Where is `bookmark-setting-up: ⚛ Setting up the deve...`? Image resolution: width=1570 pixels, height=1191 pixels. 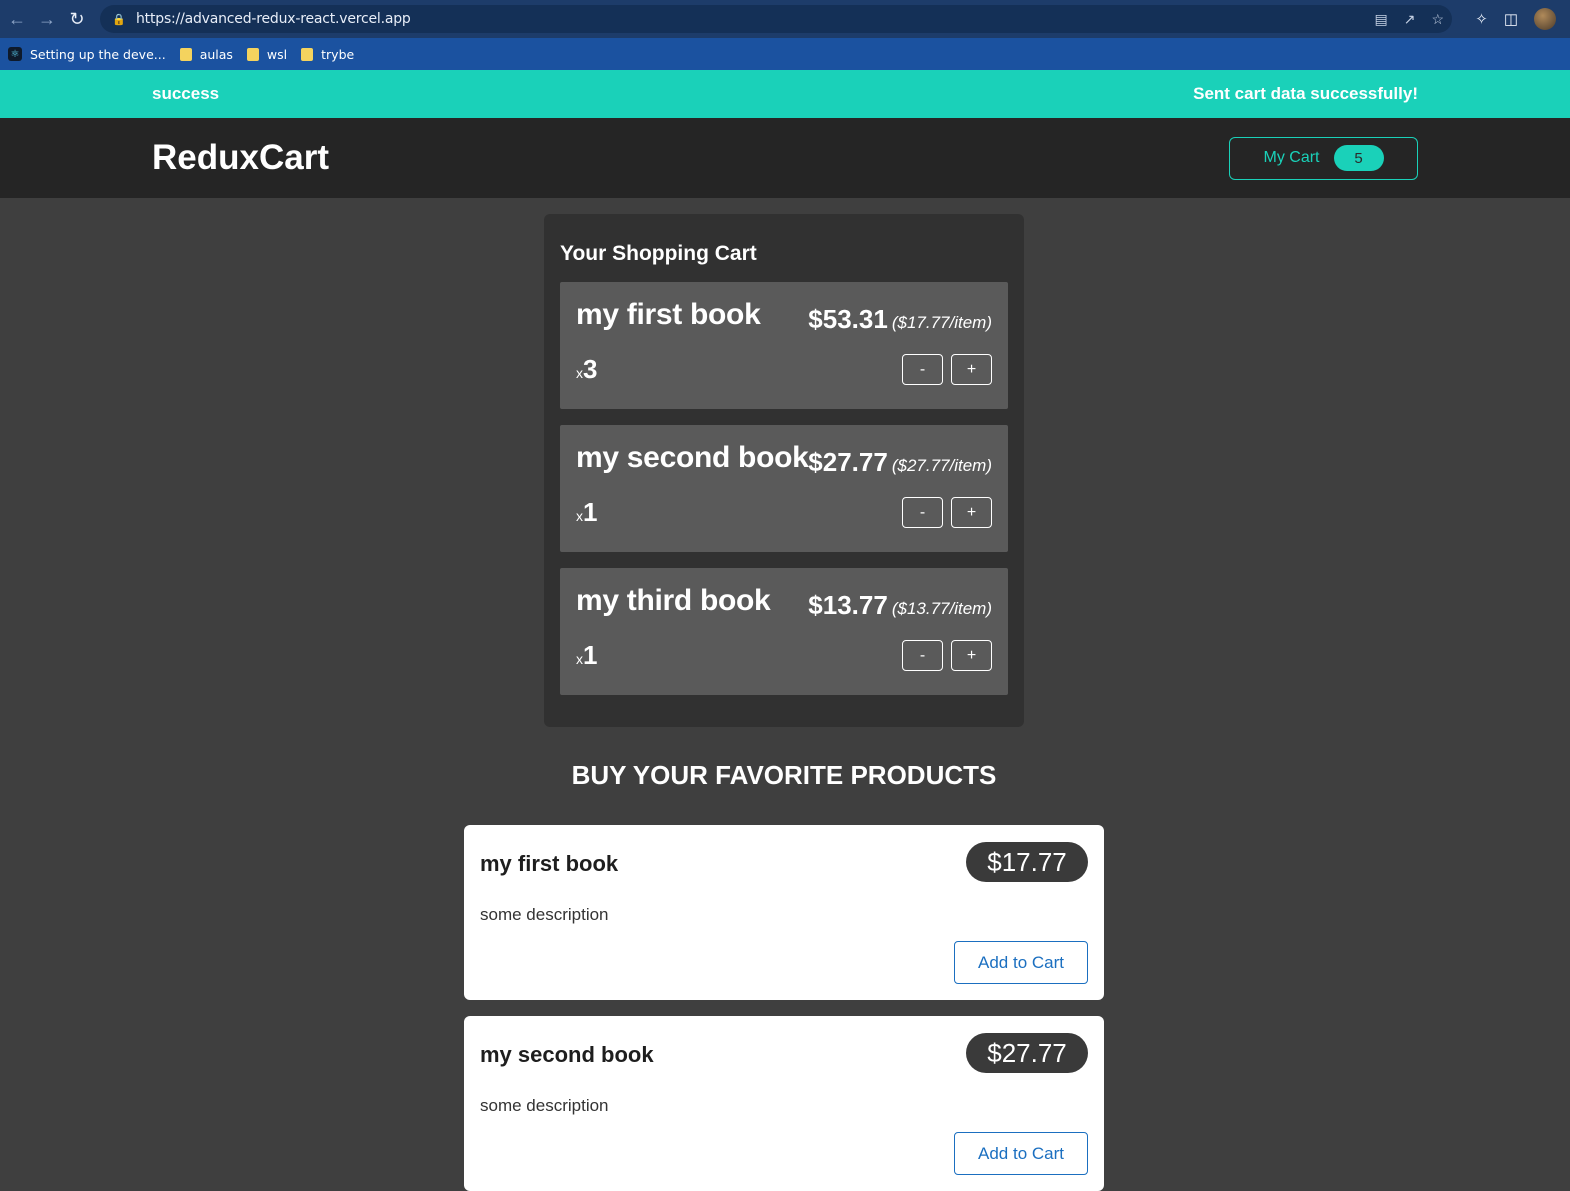 bookmark-setting-up: ⚛ Setting up the deve... is located at coordinates (87, 54).